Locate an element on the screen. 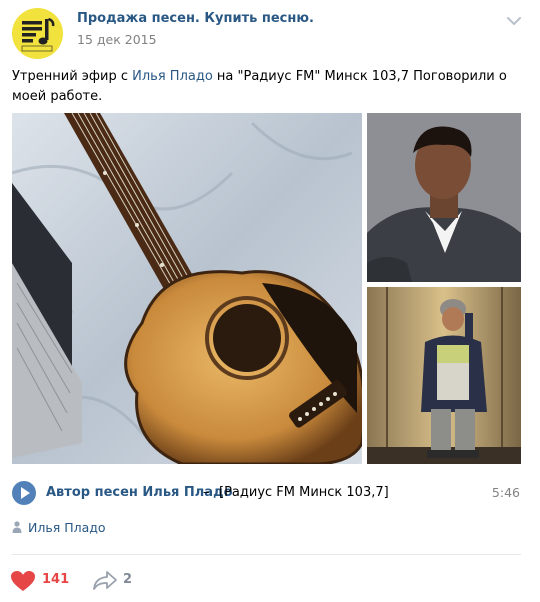 This screenshot has height=602, width=540. share-button: 2 is located at coordinates (117, 580).